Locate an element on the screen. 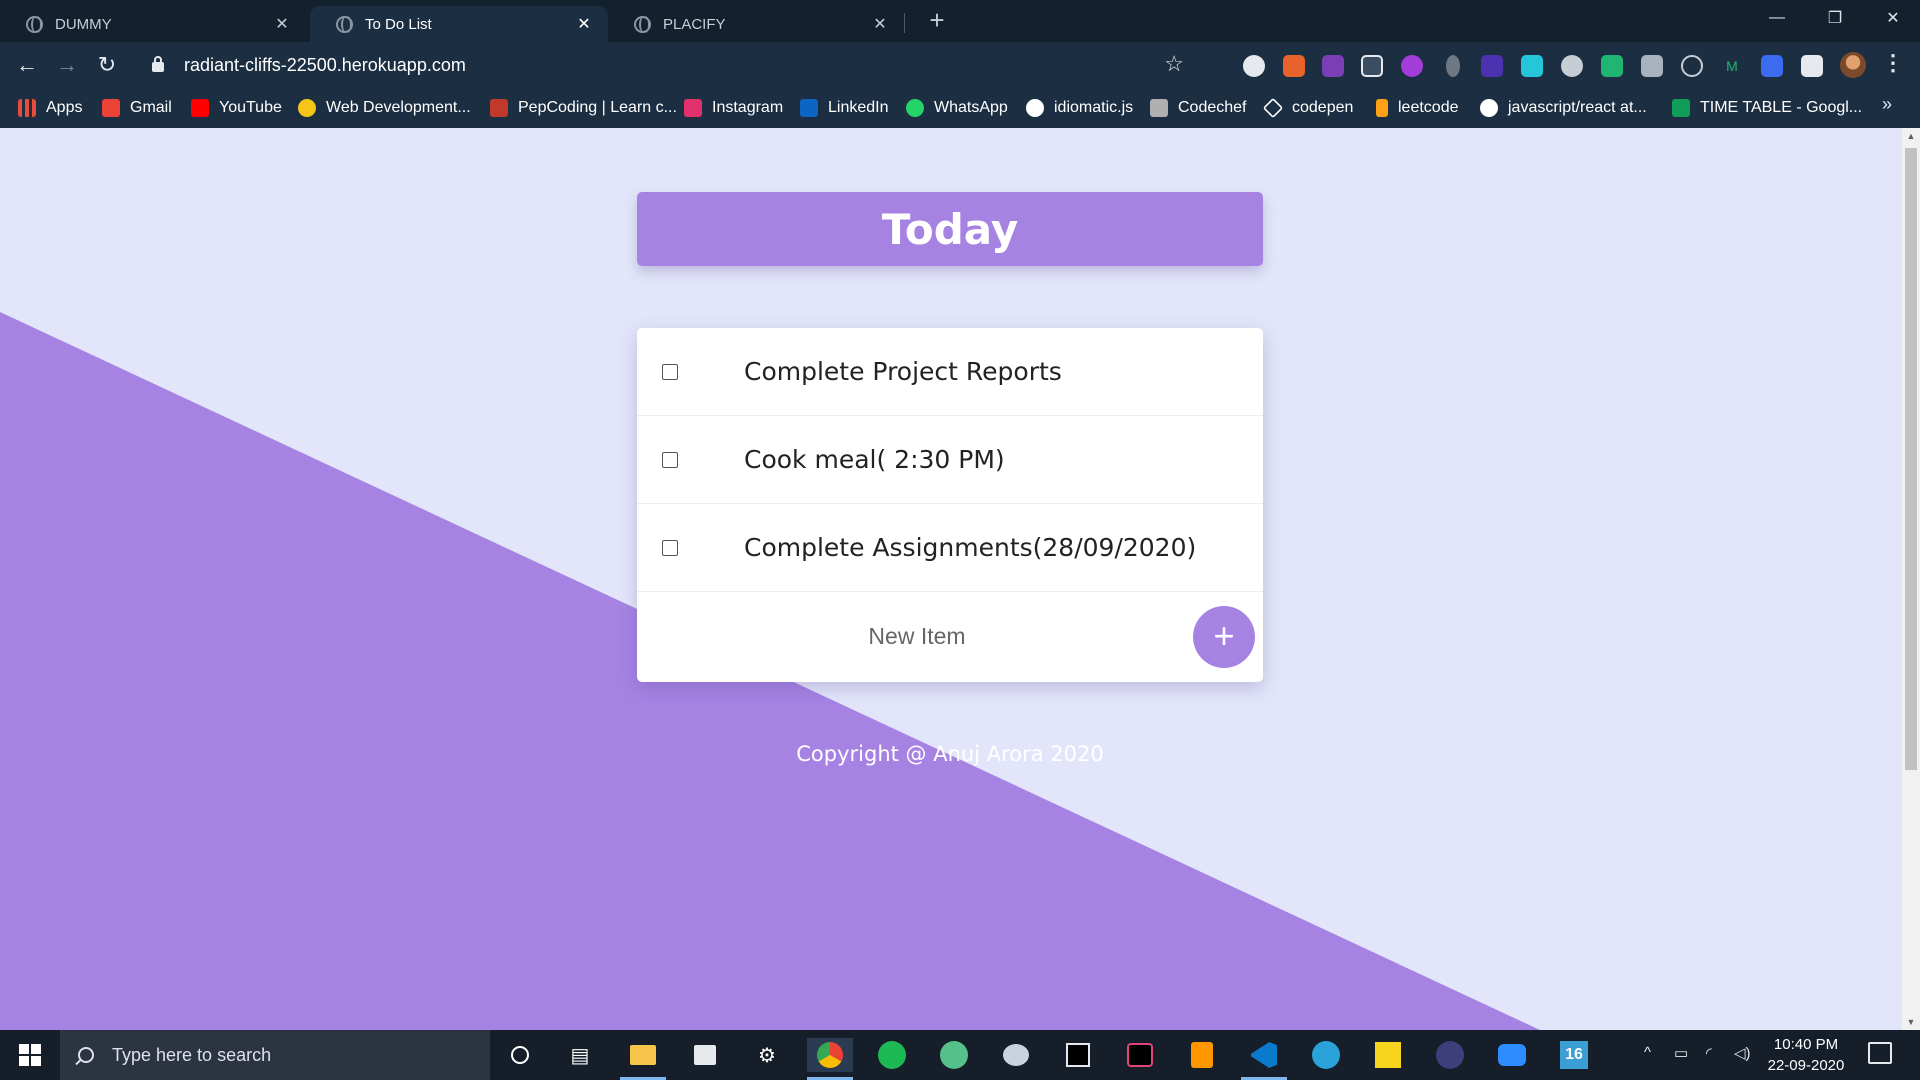 This screenshot has width=1920, height=1080. start-button is located at coordinates (30, 1055).